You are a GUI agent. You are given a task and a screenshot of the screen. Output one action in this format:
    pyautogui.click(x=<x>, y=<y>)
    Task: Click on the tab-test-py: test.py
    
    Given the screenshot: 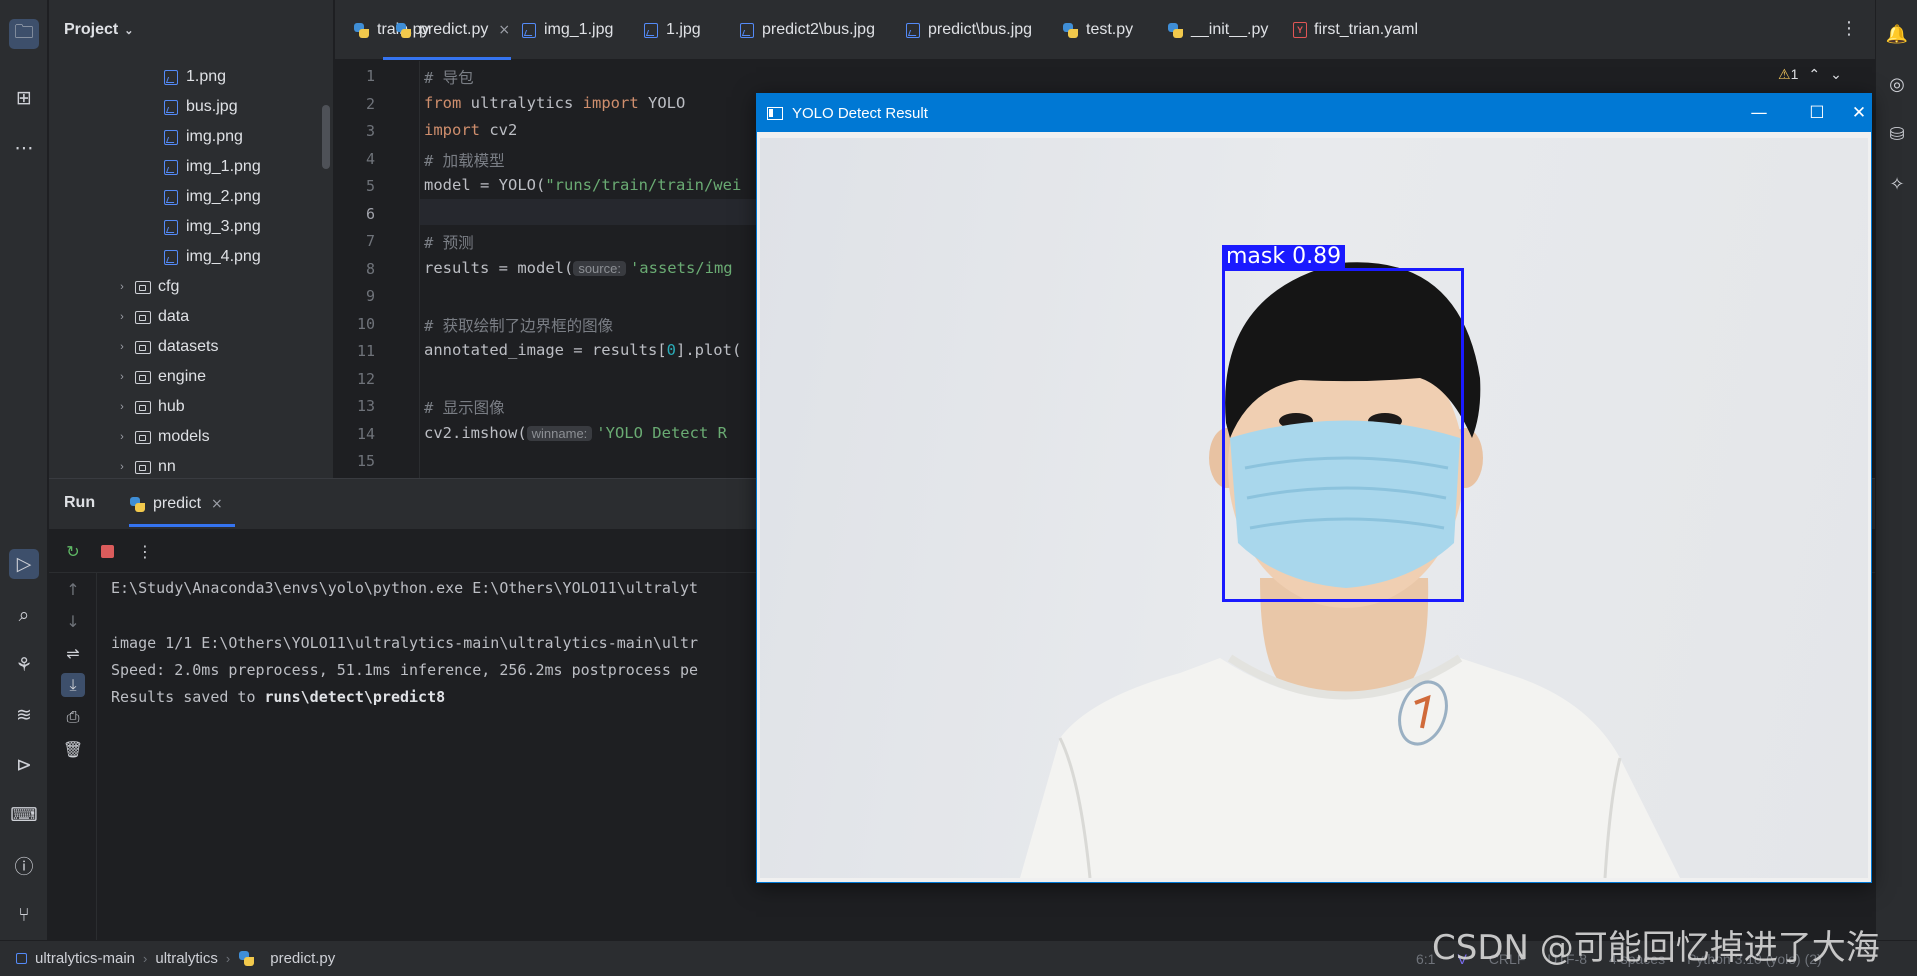 What is the action you would take?
    pyautogui.click(x=1097, y=30)
    